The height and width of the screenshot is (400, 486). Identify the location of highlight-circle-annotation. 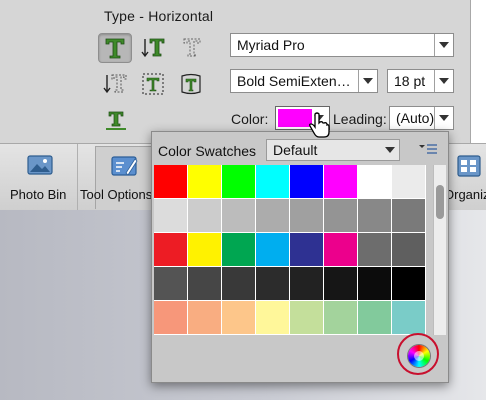
(418, 354).